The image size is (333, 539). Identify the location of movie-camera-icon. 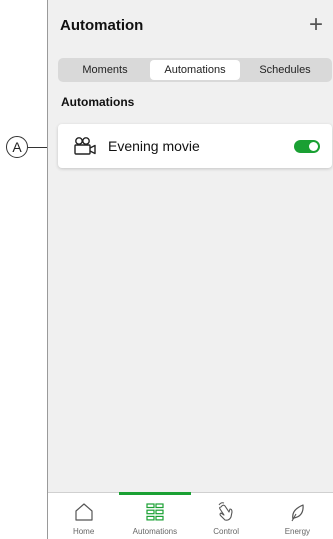
(85, 146).